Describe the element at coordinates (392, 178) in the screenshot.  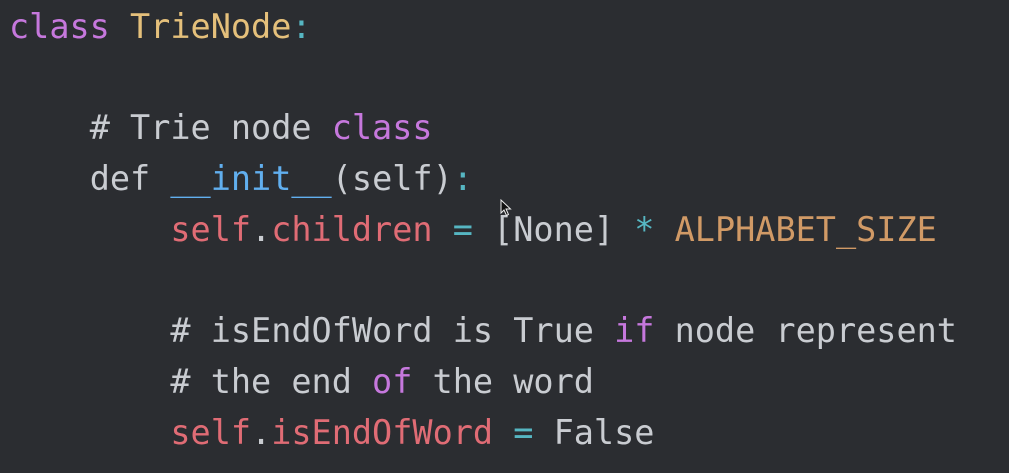
I see `function-args: (self)` at that location.